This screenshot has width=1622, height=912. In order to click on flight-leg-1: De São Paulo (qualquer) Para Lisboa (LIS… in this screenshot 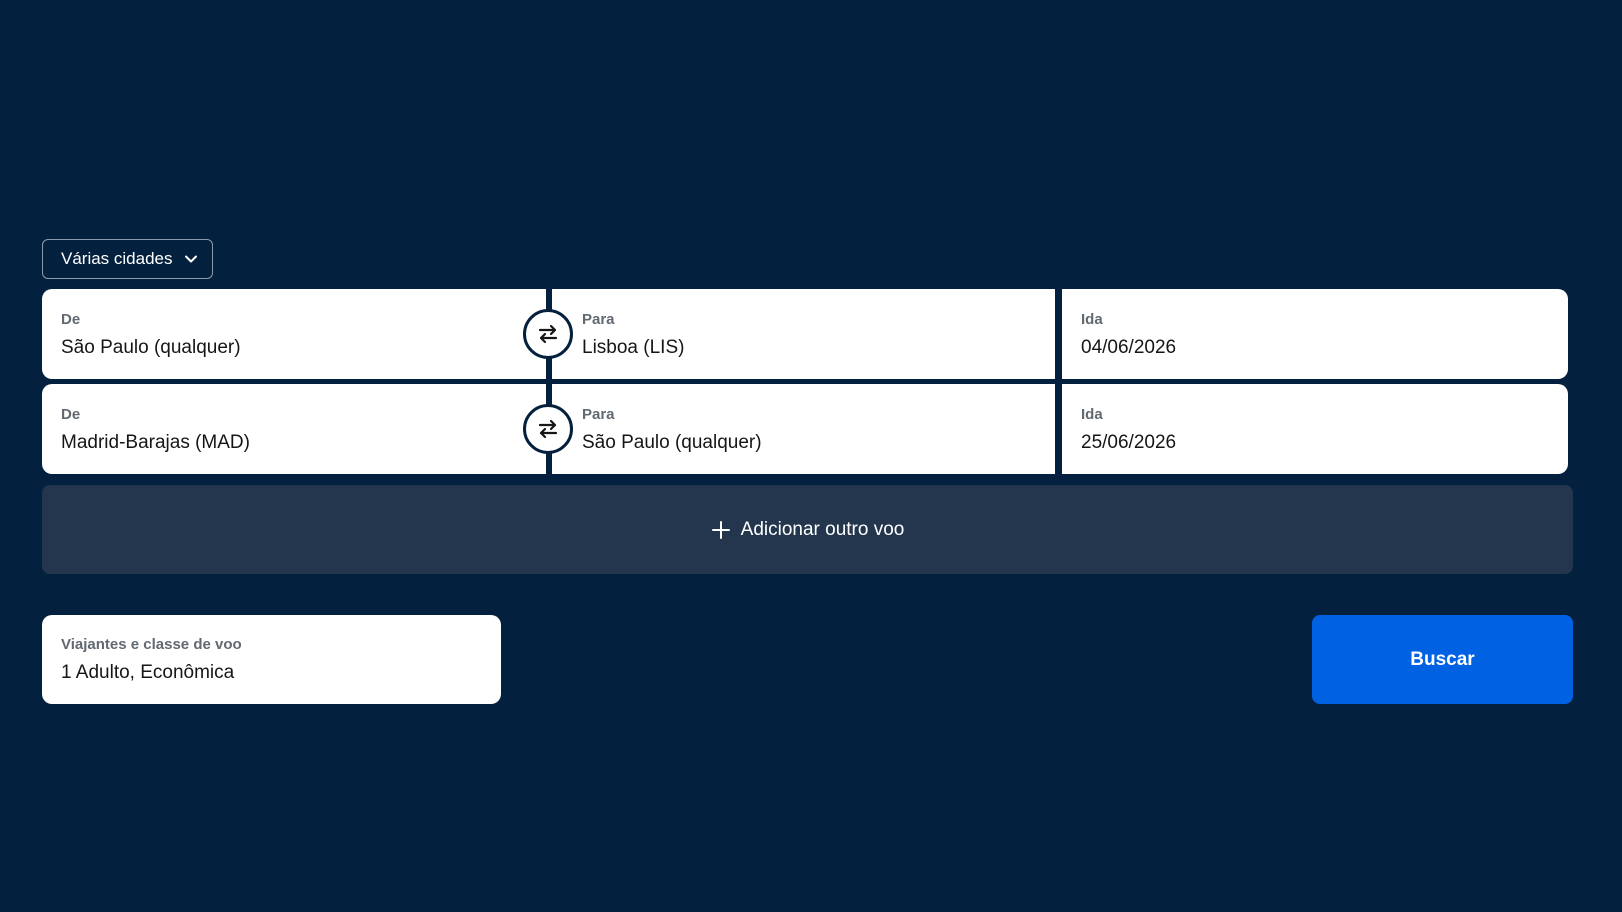, I will do `click(805, 334)`.